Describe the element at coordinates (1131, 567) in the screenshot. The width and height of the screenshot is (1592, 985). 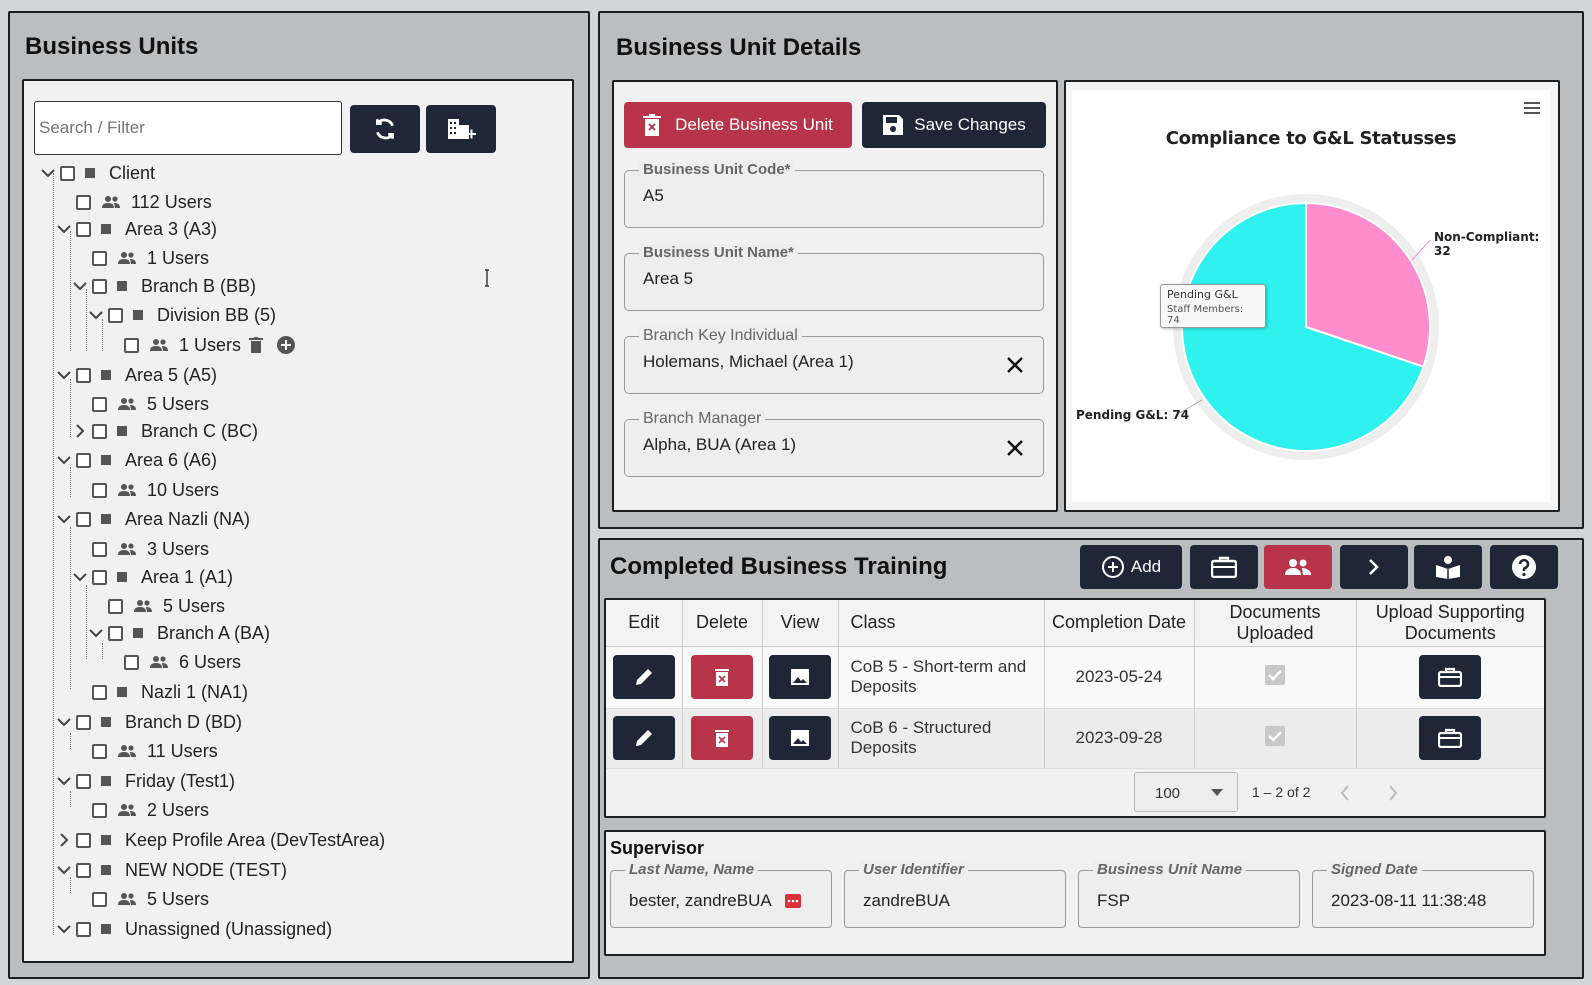
I see `add-training-button: Add` at that location.